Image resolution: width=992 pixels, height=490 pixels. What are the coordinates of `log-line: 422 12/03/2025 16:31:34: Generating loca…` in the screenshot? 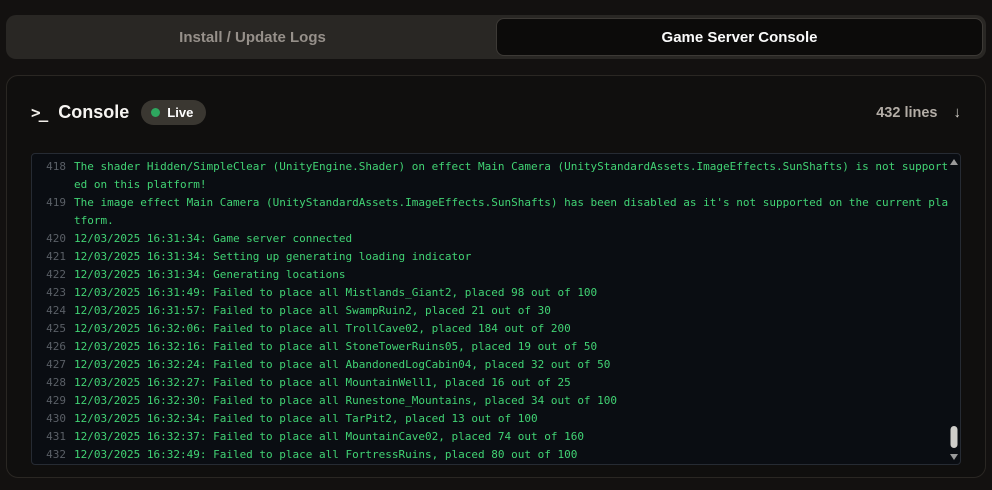 It's located at (496, 275).